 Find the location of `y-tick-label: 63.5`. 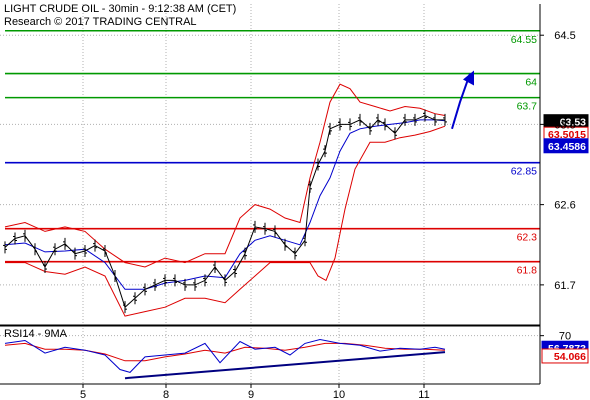

y-tick-label: 63.5 is located at coordinates (564, 125).